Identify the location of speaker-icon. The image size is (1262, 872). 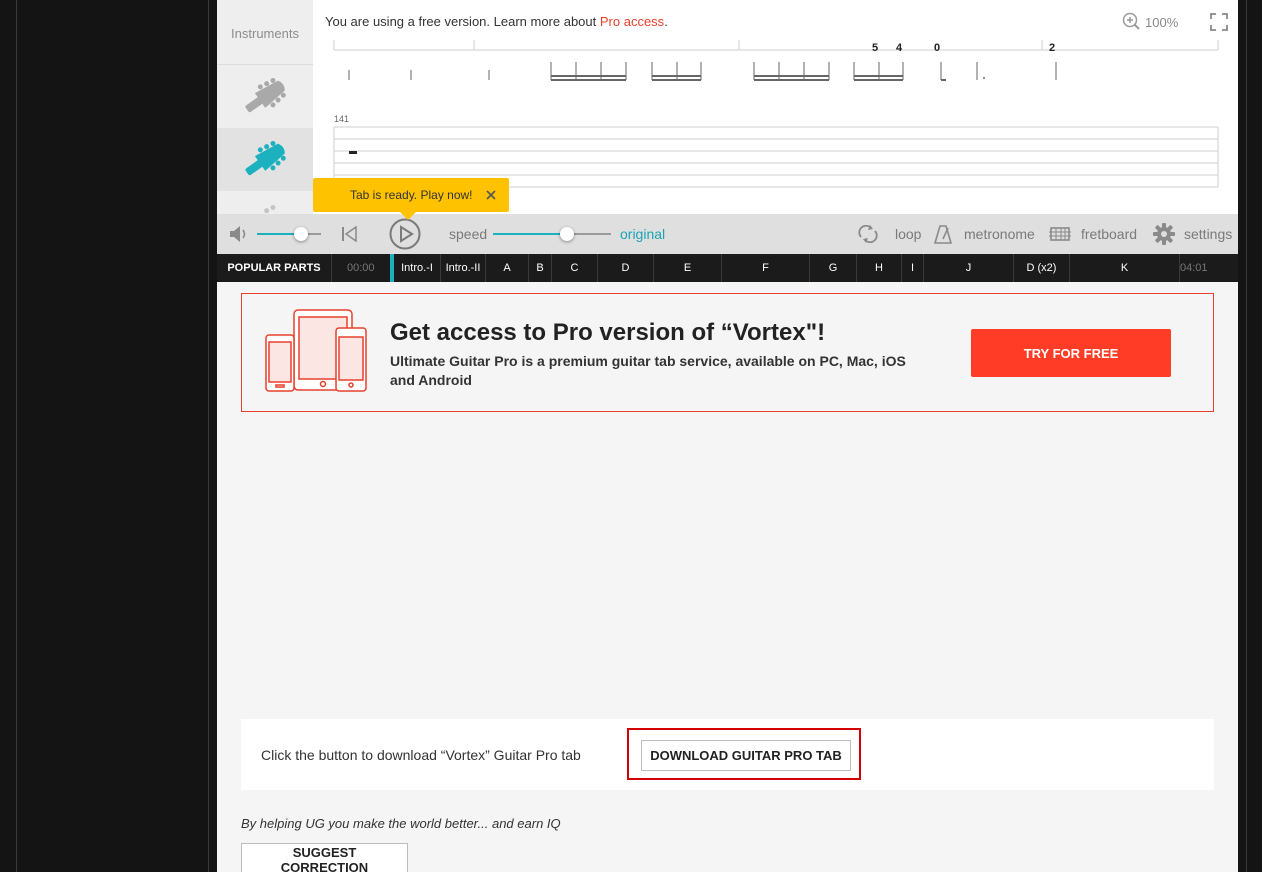
(238, 234).